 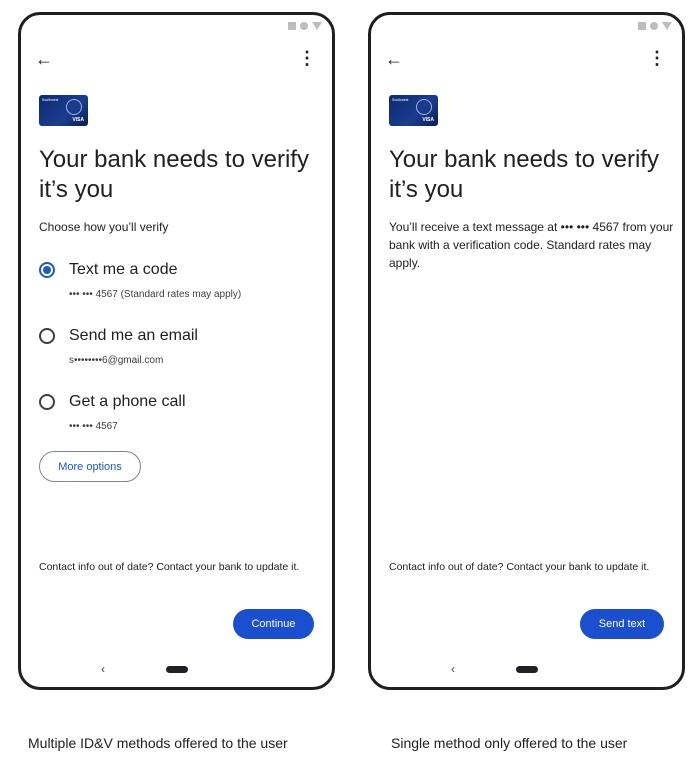 I want to click on send-text-button: Send text, so click(x=622, y=624).